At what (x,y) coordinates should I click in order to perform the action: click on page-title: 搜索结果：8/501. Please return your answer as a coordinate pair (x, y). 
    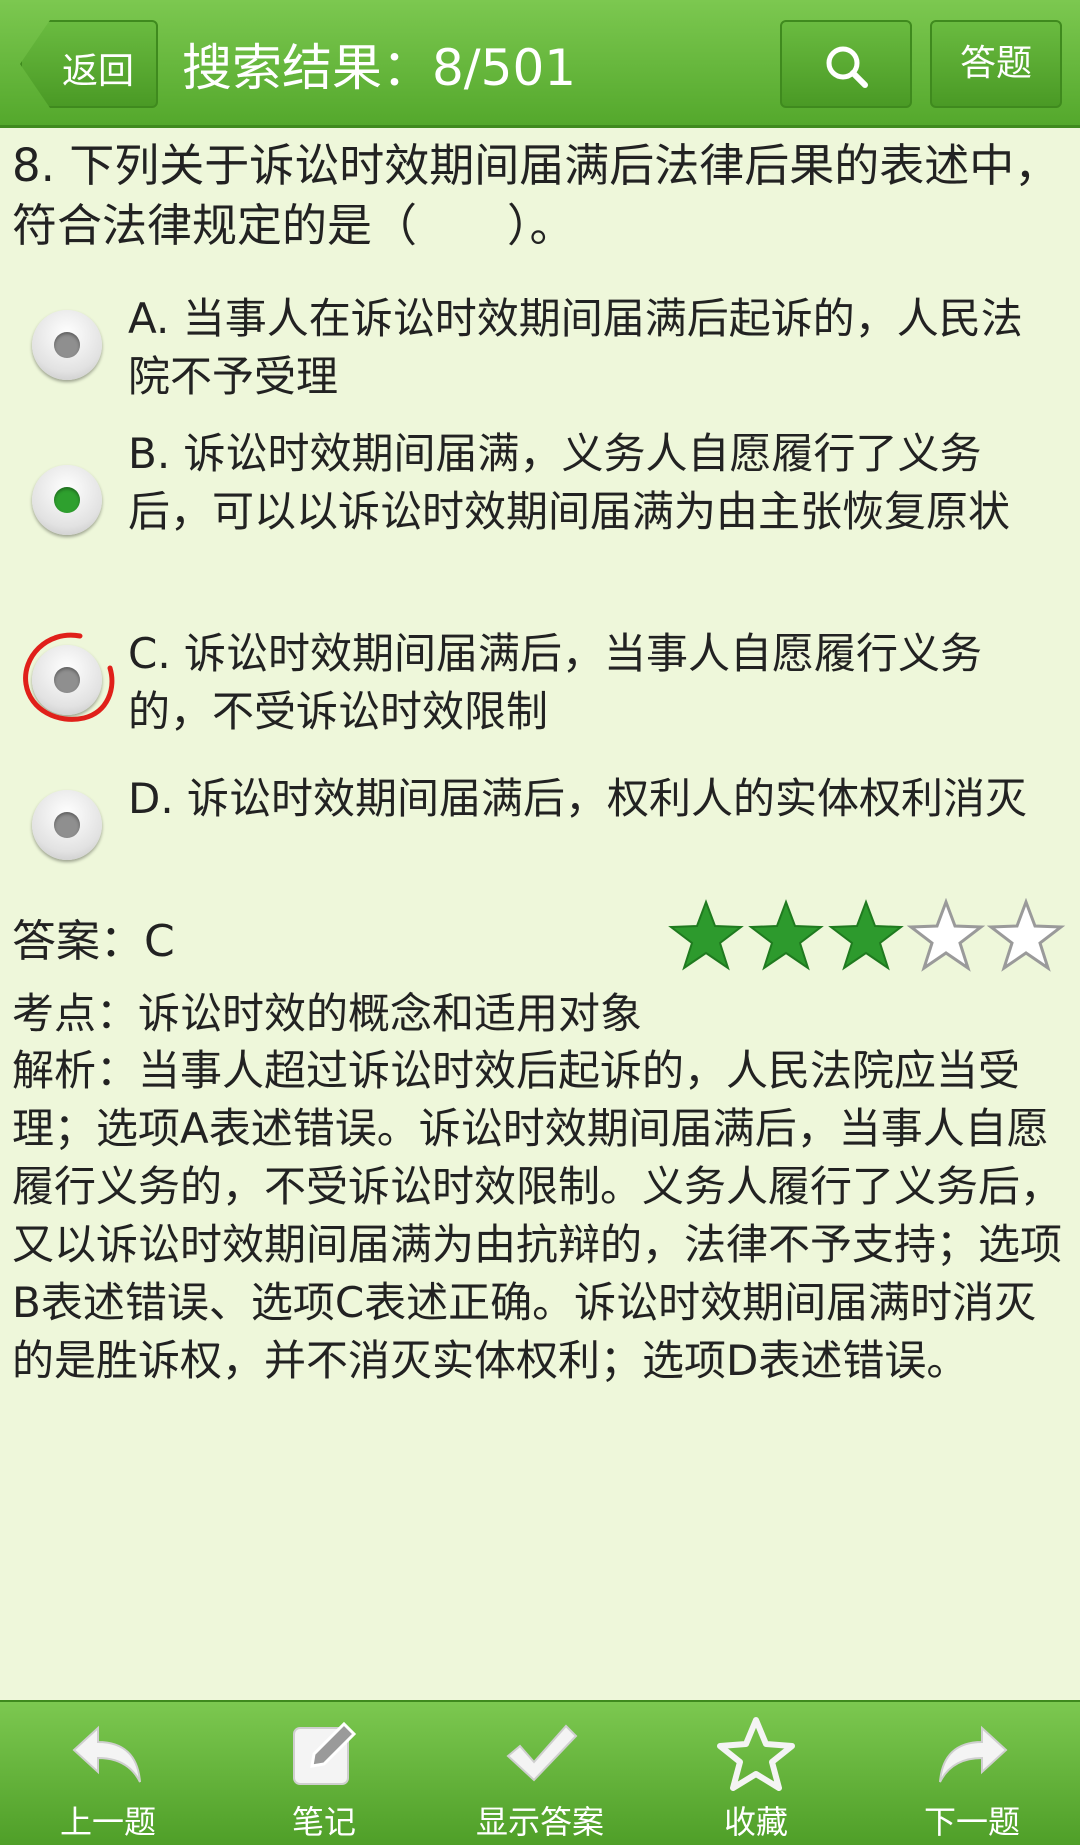
    Looking at the image, I should click on (379, 68).